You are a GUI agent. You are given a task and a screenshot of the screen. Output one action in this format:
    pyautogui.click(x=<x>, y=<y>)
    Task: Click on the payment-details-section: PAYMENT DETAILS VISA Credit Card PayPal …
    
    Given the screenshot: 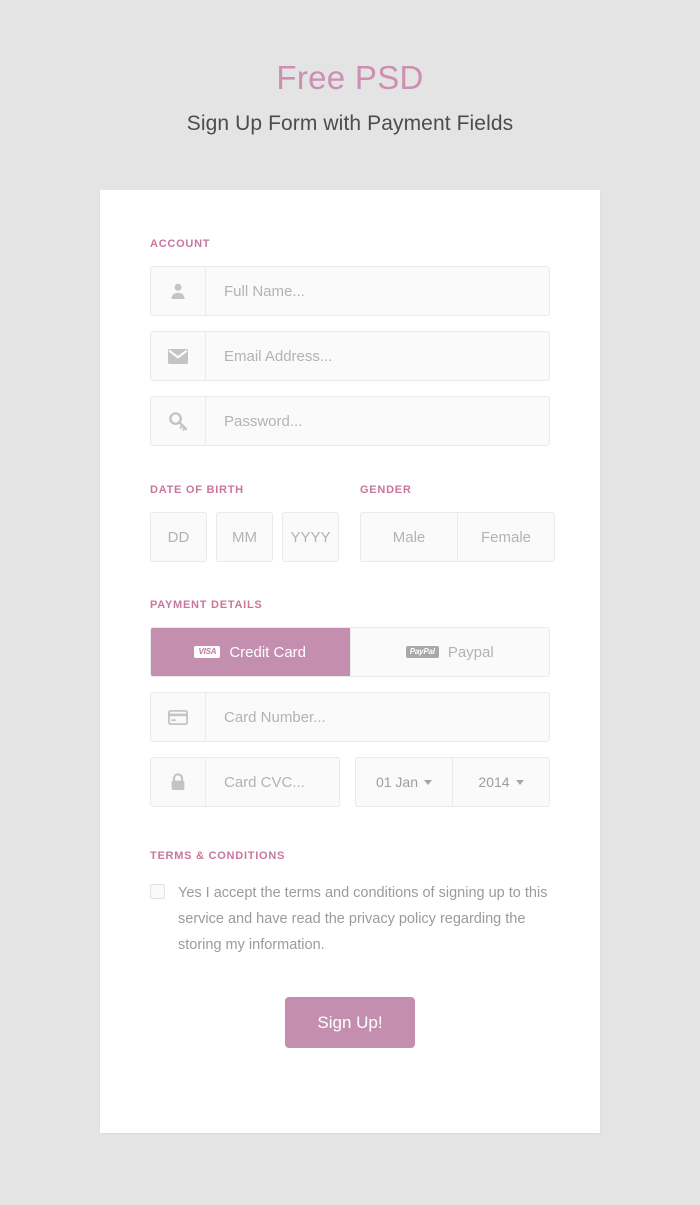 What is the action you would take?
    pyautogui.click(x=350, y=703)
    